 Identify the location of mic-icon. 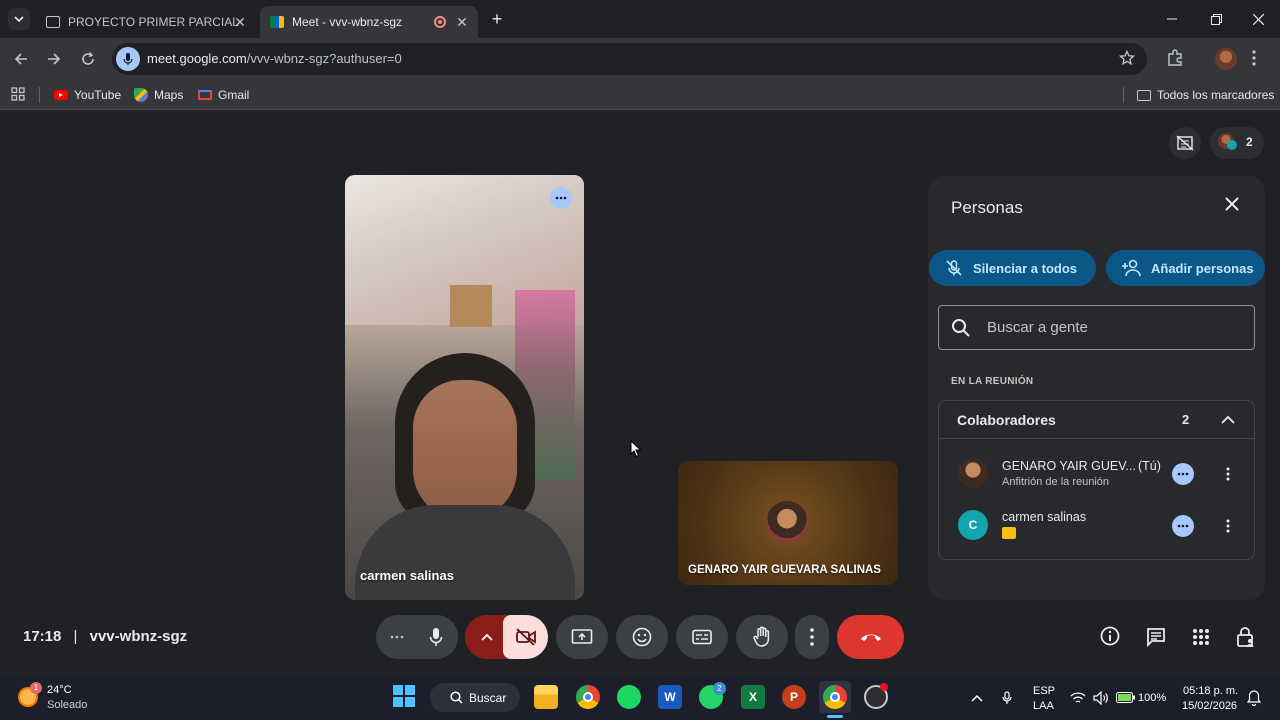
(1007, 698).